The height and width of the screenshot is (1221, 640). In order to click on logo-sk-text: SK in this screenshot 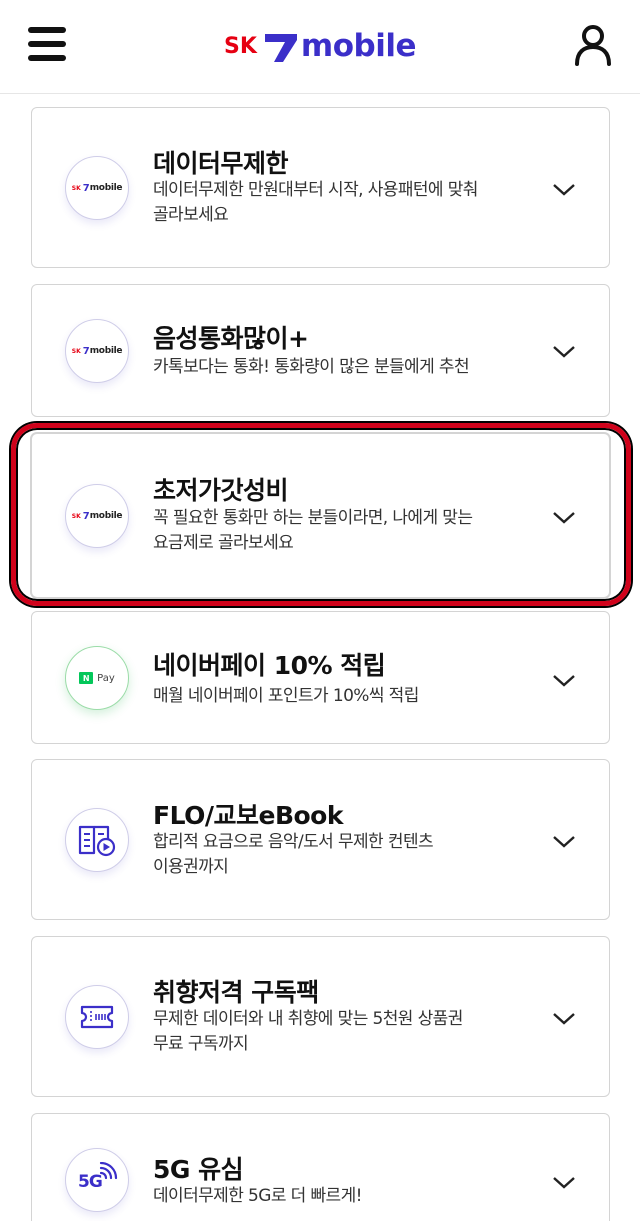, I will do `click(240, 46)`.